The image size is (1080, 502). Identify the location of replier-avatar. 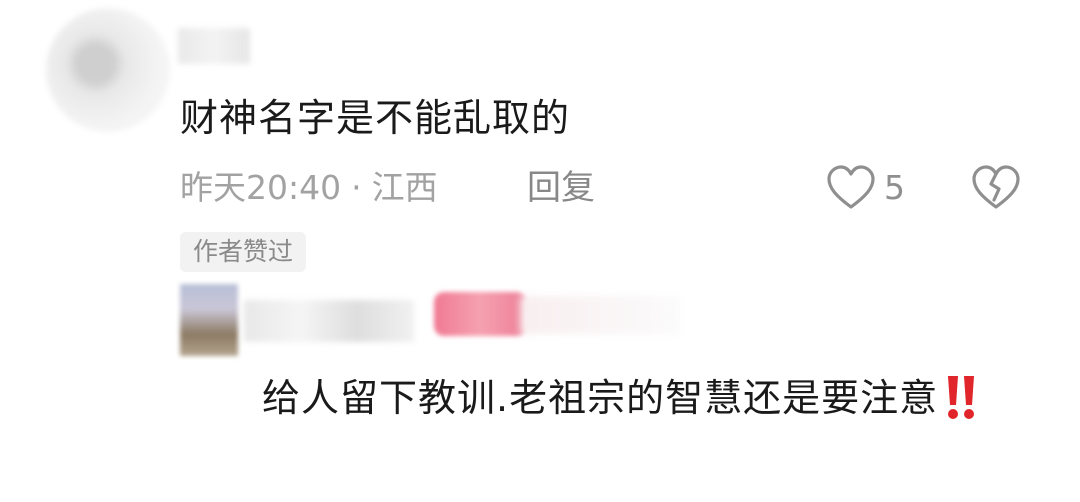
(209, 320).